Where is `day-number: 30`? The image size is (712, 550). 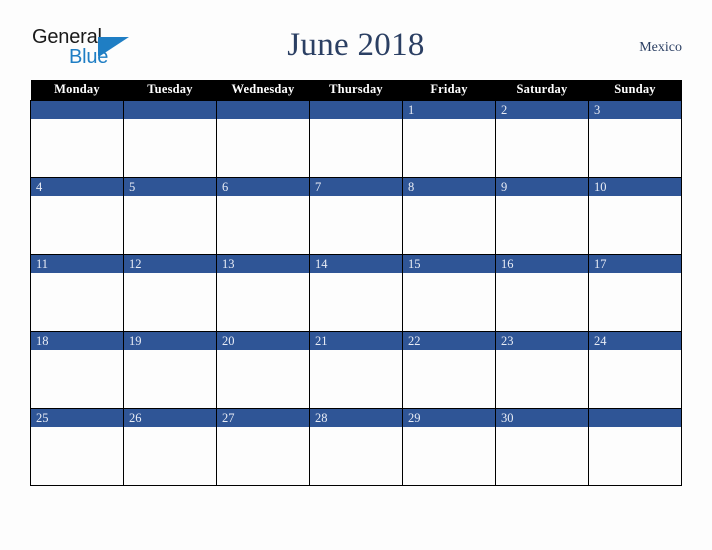
day-number: 30 is located at coordinates (542, 417).